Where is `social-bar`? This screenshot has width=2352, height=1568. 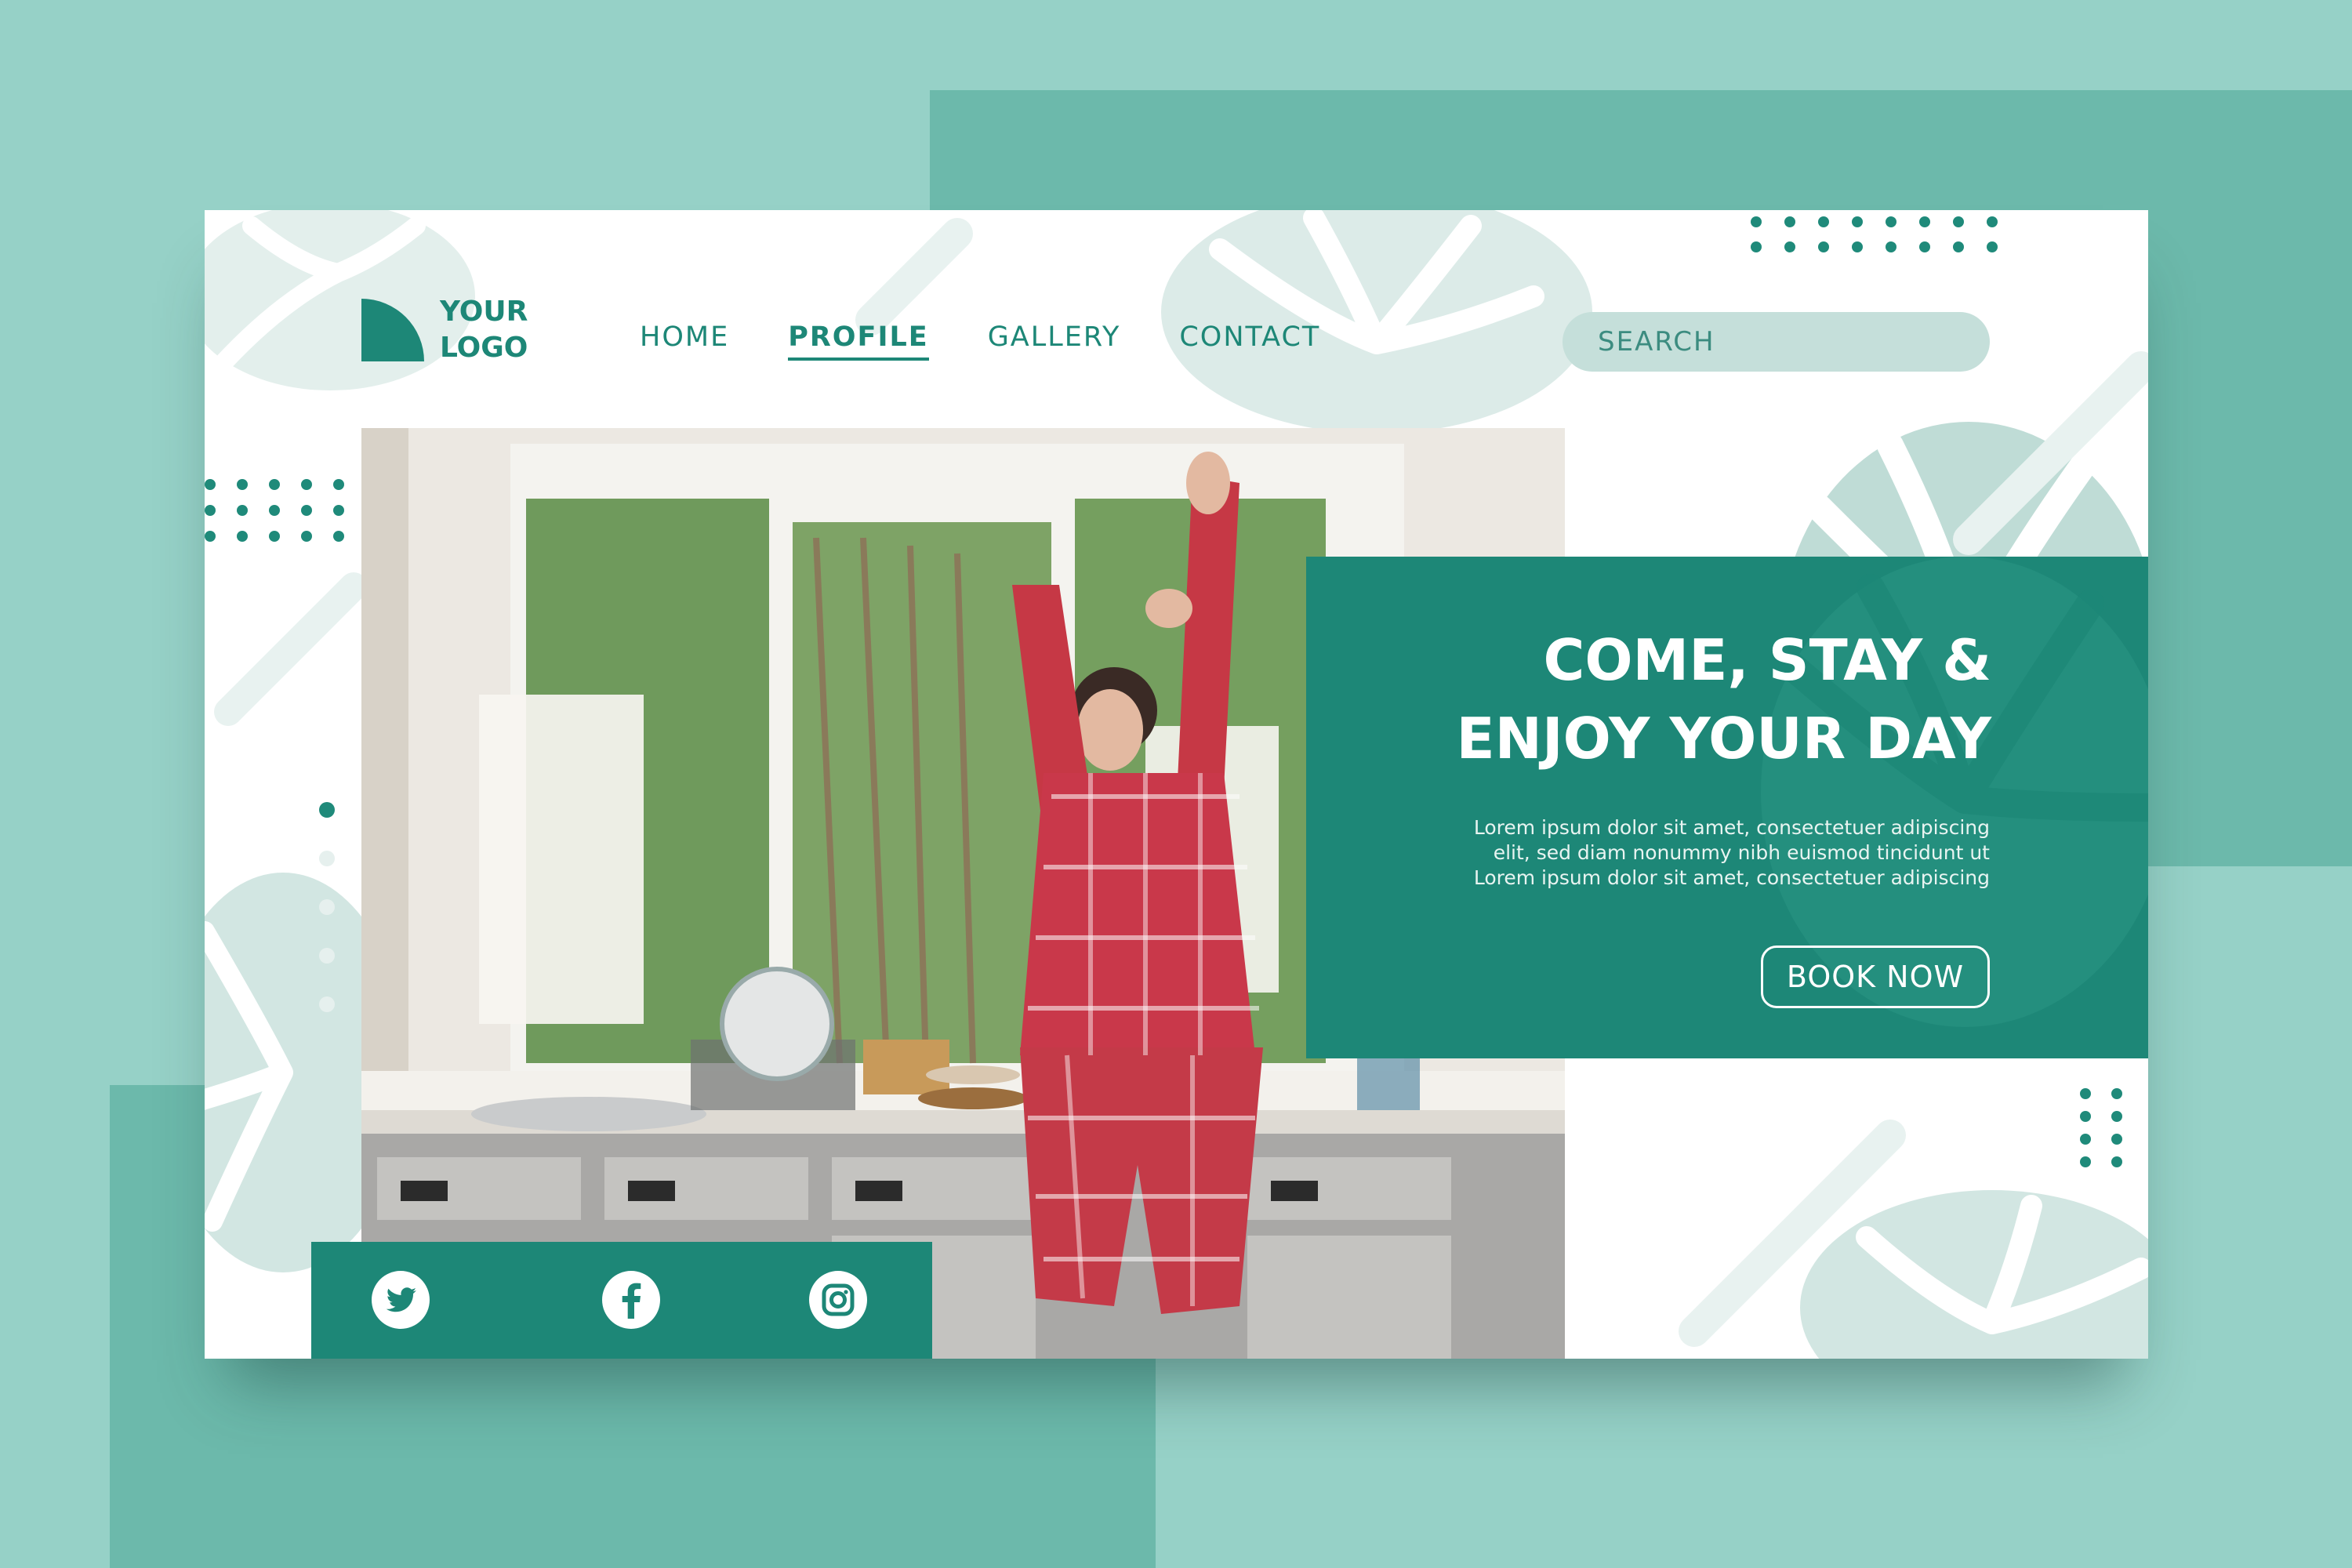 social-bar is located at coordinates (621, 1300).